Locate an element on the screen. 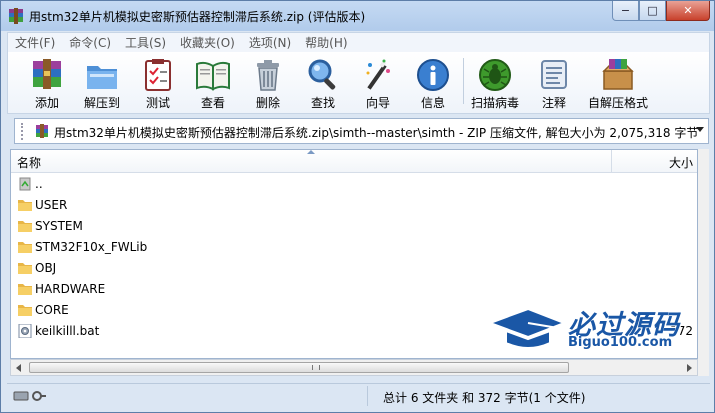 Image resolution: width=715 pixels, height=413 pixels. column-divider is located at coordinates (611, 161).